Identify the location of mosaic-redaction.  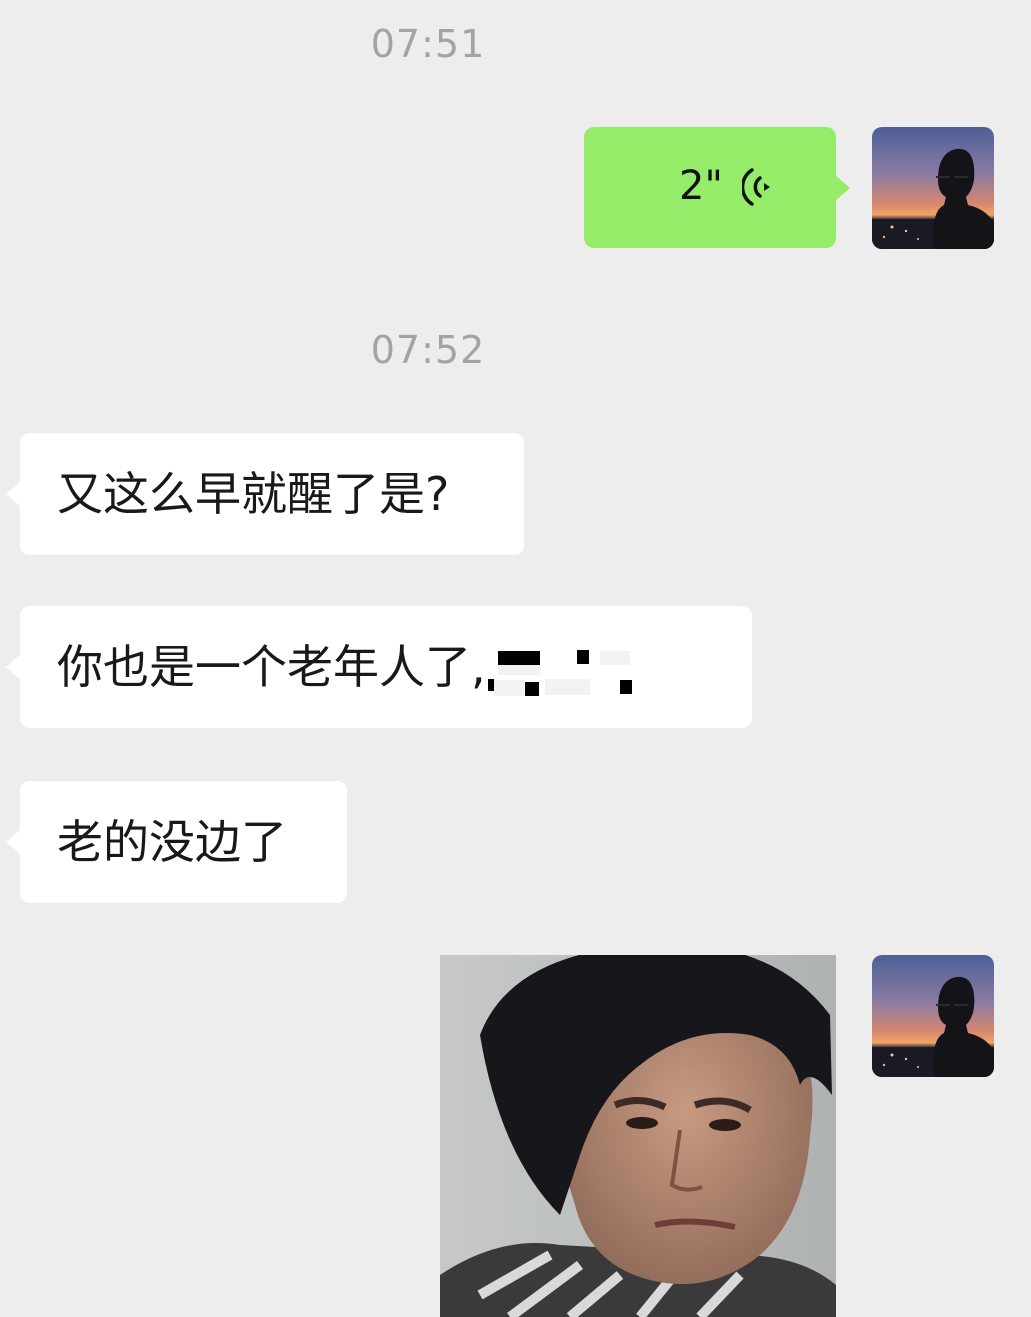
(596, 671).